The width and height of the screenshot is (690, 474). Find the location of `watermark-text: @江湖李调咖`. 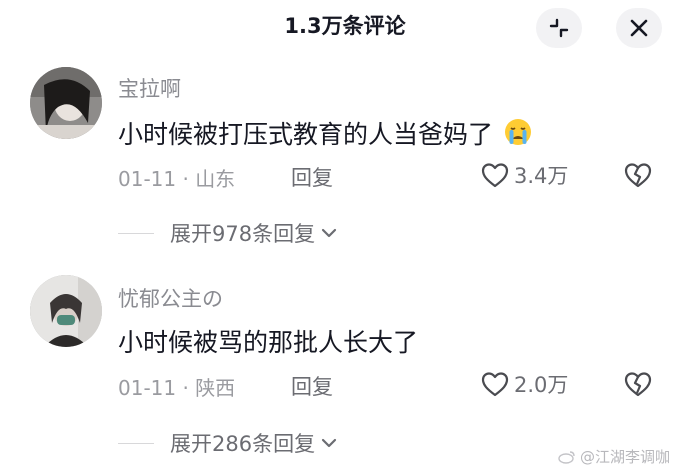

watermark-text: @江湖李调咖 is located at coordinates (625, 457).